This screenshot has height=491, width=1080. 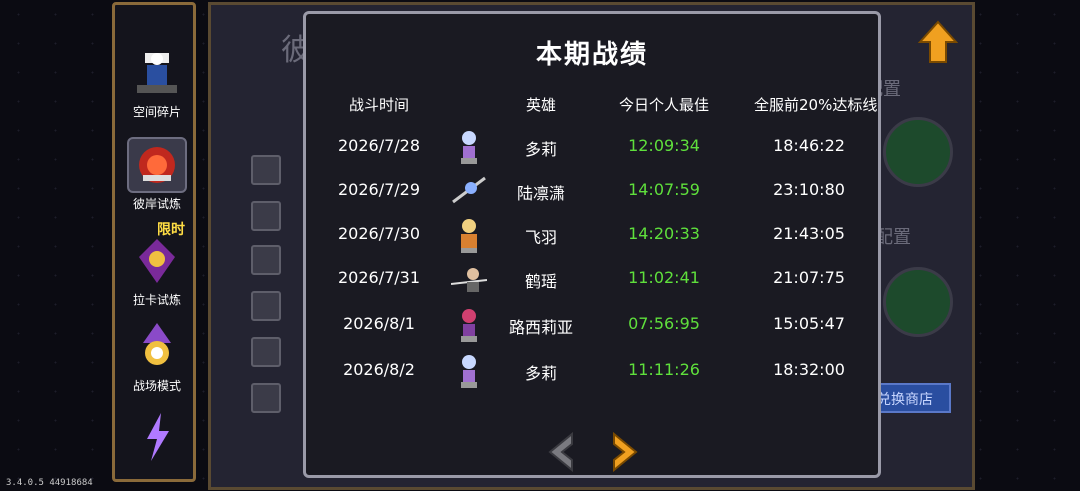 What do you see at coordinates (540, 237) in the screenshot?
I see `row-hero: 飞羽` at bounding box center [540, 237].